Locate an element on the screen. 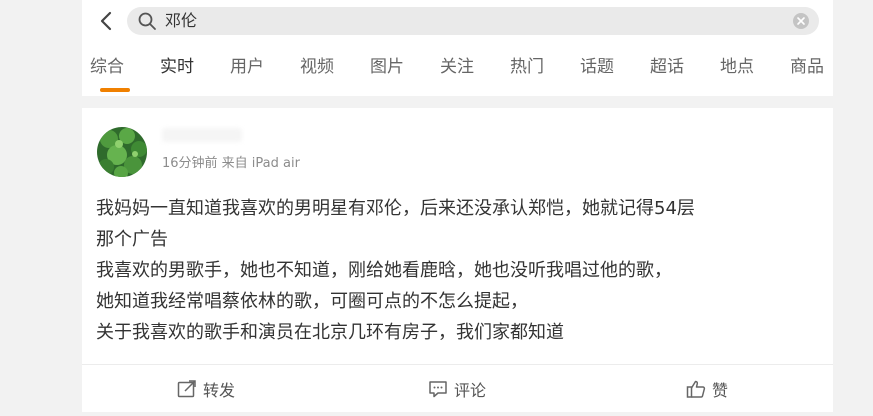 Image resolution: width=873 pixels, height=416 pixels. search-box: 邓伦 is located at coordinates (473, 21).